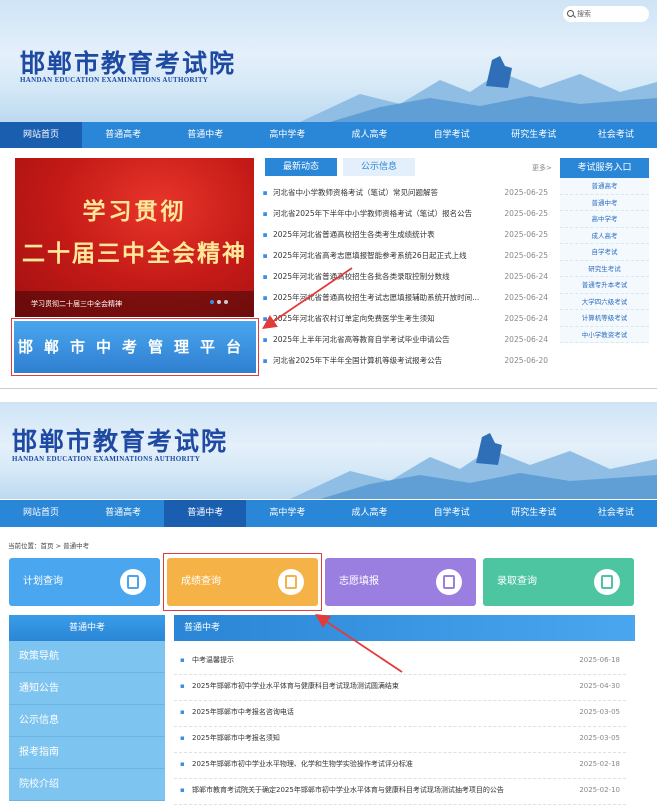 The height and width of the screenshot is (805, 657). What do you see at coordinates (328, 394) in the screenshot?
I see `screenshot-separator` at bounding box center [328, 394].